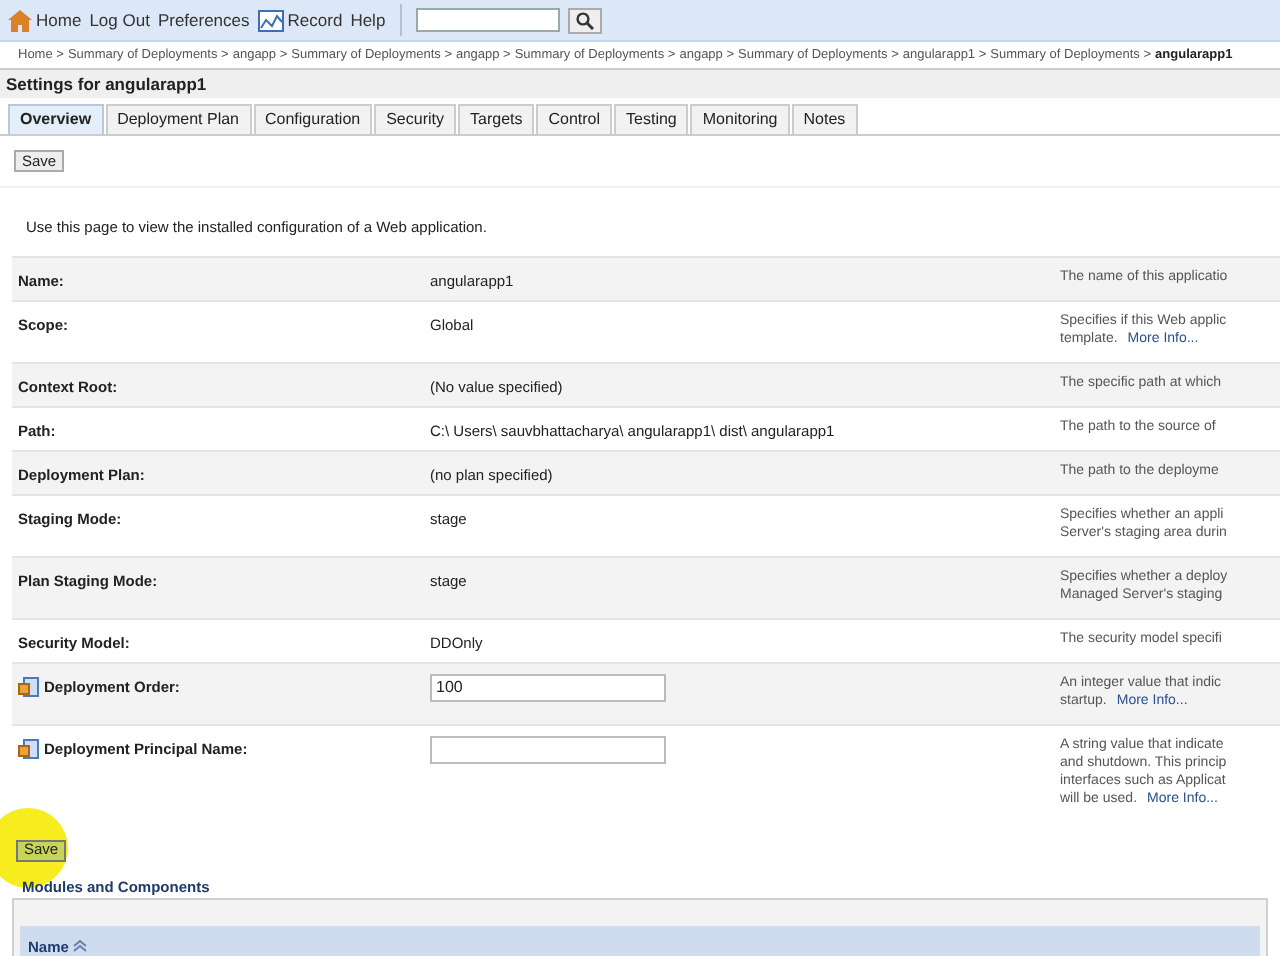  What do you see at coordinates (496, 119) in the screenshot?
I see `tab: Targets` at bounding box center [496, 119].